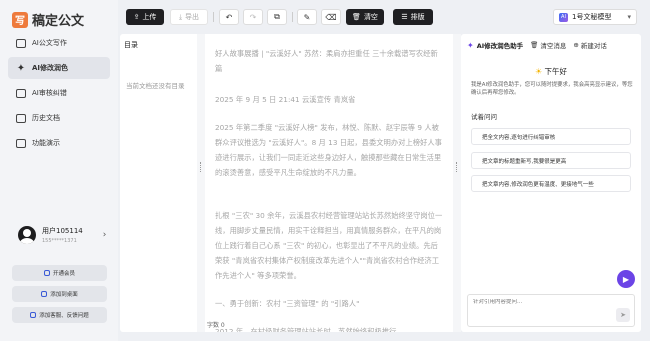  What do you see at coordinates (155, 86) in the screenshot?
I see `directory-empty-text: 当前文档还没有目录` at bounding box center [155, 86].